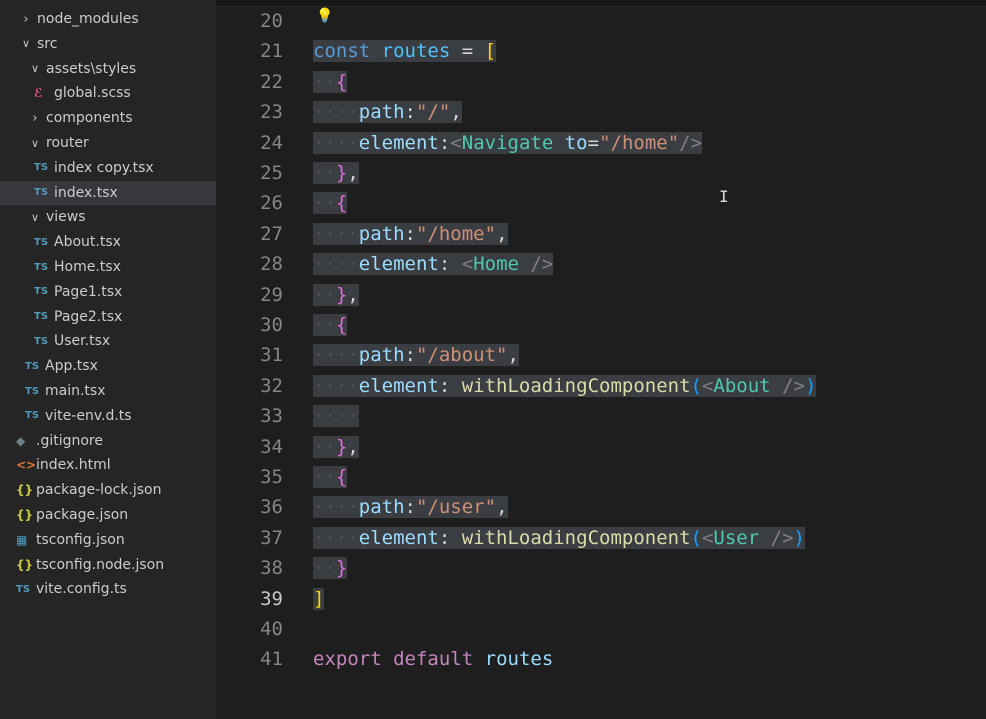 The height and width of the screenshot is (719, 986). Describe the element at coordinates (108, 317) in the screenshot. I see `explorer-file: TS Page2.tsx` at that location.